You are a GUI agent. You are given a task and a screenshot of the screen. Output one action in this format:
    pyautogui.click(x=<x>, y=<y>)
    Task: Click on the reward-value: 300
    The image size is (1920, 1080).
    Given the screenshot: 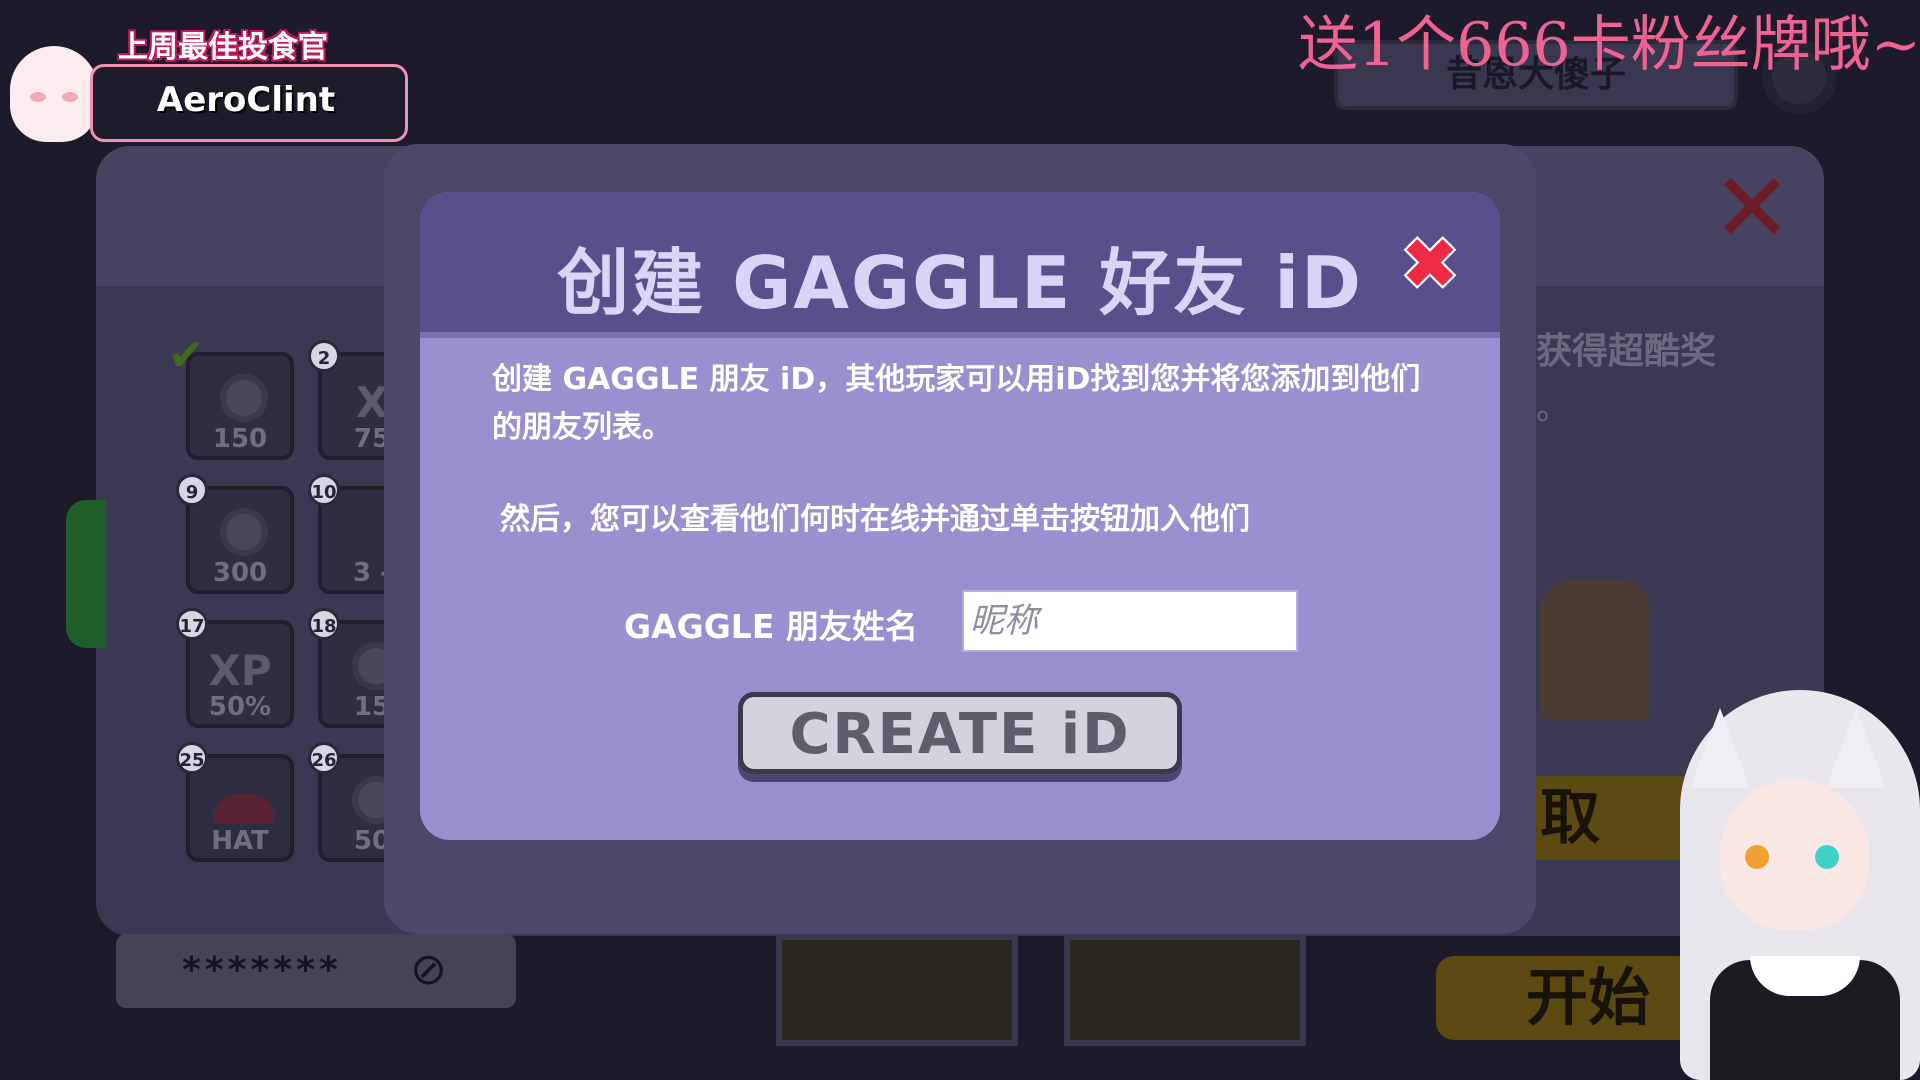 What is the action you would take?
    pyautogui.click(x=240, y=573)
    